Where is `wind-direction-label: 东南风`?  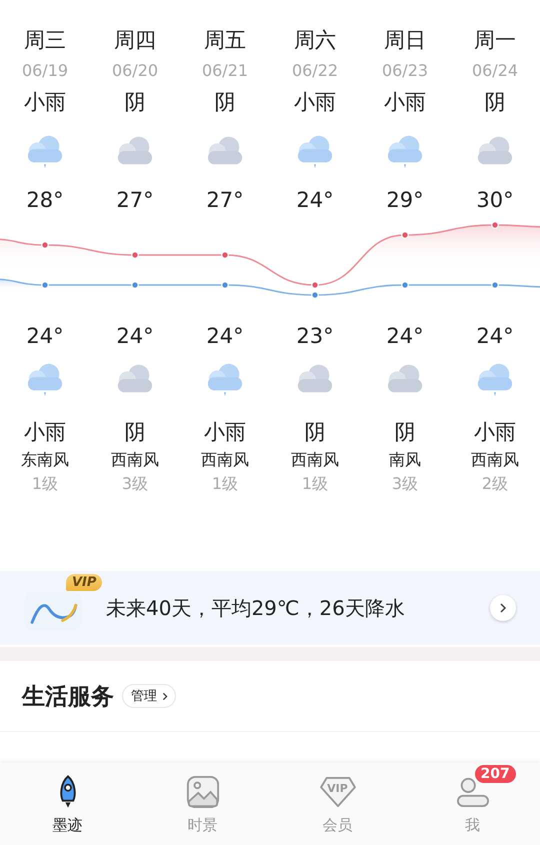 wind-direction-label: 东南风 is located at coordinates (45, 460).